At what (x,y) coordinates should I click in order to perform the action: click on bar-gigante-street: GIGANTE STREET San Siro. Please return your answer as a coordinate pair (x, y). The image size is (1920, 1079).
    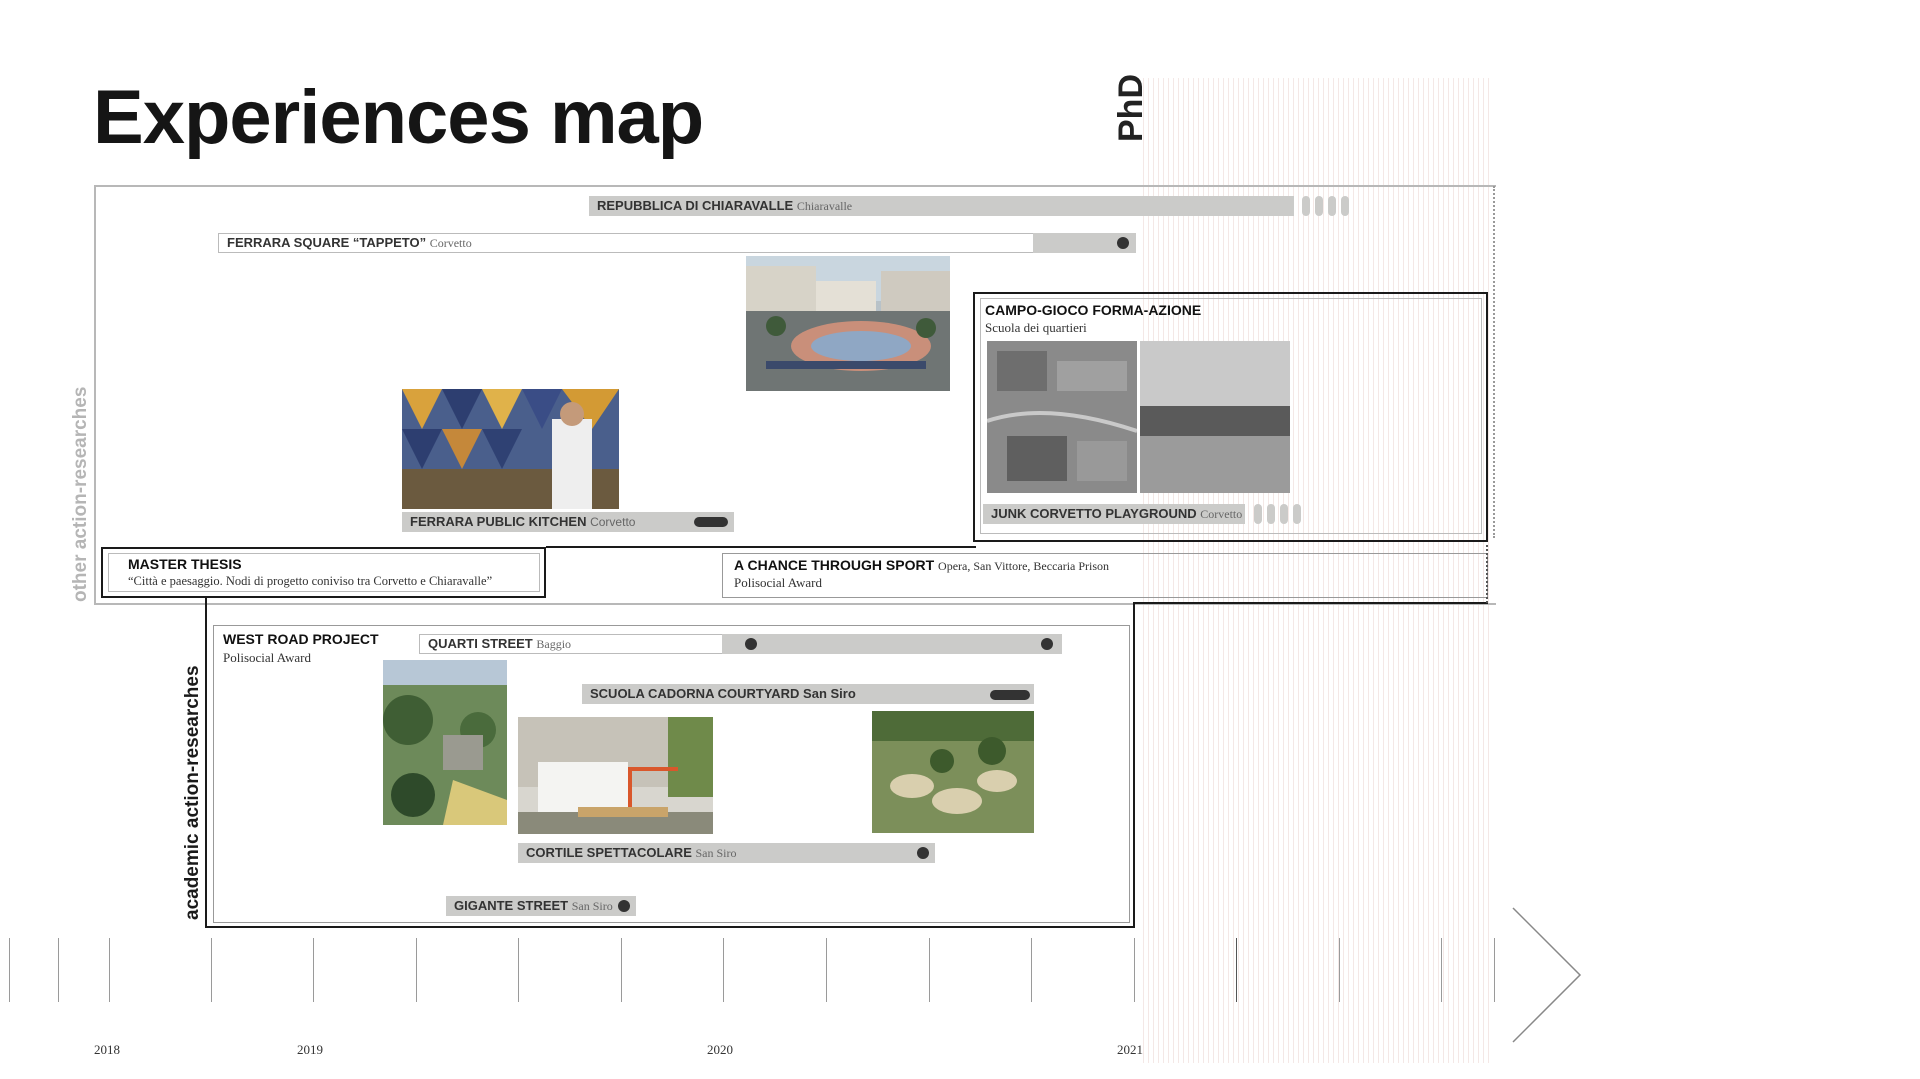
    Looking at the image, I should click on (541, 906).